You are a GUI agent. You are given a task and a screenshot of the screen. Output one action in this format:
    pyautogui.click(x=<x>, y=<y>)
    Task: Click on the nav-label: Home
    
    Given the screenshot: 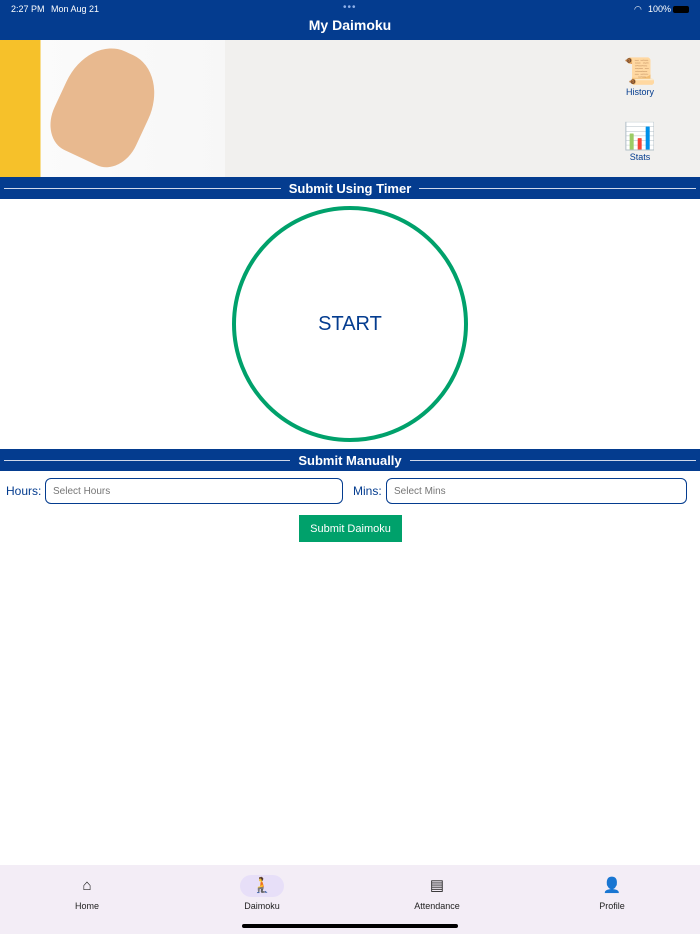 What is the action you would take?
    pyautogui.click(x=86, y=906)
    